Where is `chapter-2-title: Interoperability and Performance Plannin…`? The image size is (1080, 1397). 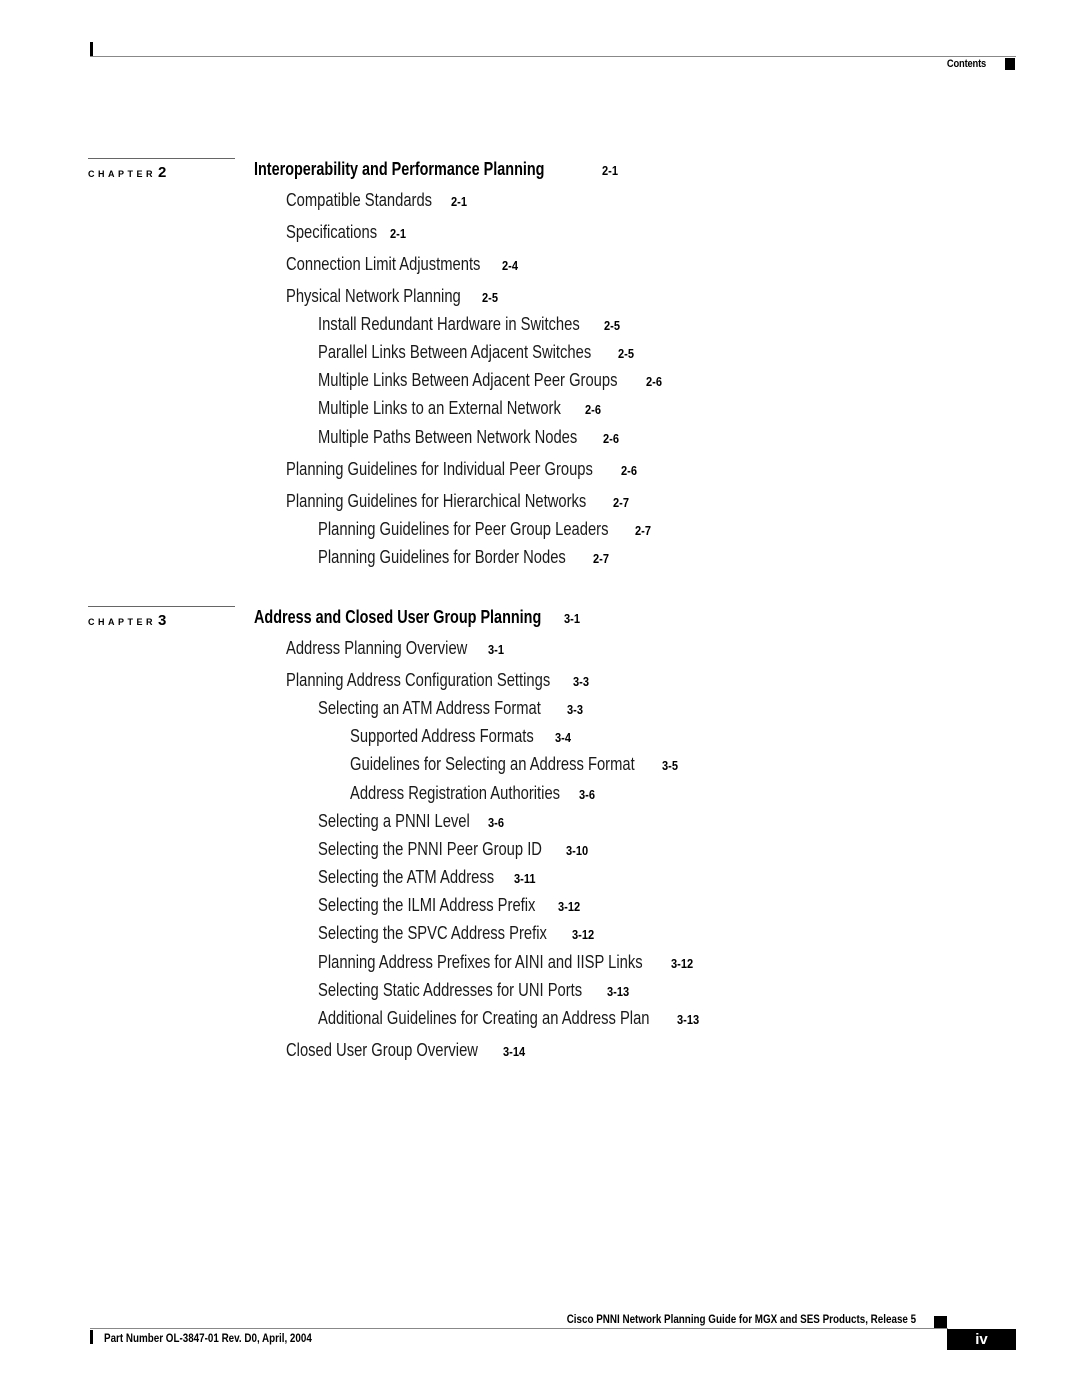 chapter-2-title: Interoperability and Performance Plannin… is located at coordinates (437, 169).